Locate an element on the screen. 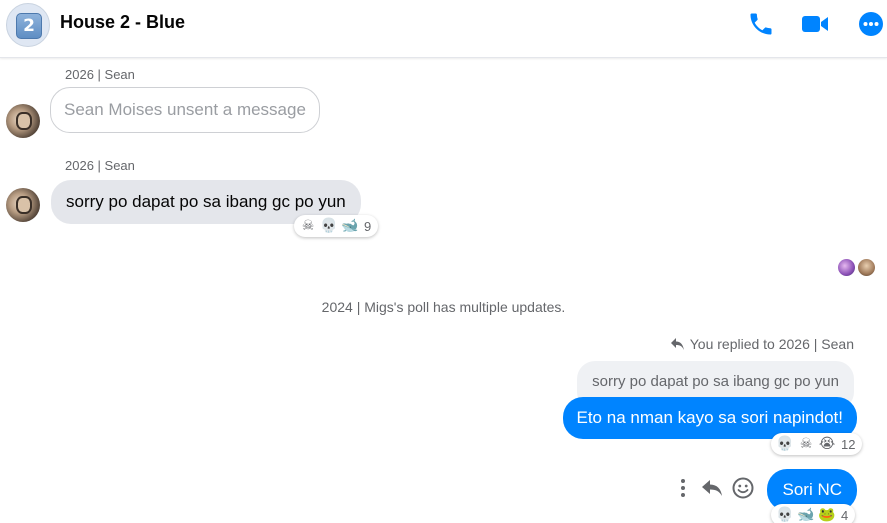 This screenshot has width=887, height=523. reaction-count: 4 is located at coordinates (845, 515).